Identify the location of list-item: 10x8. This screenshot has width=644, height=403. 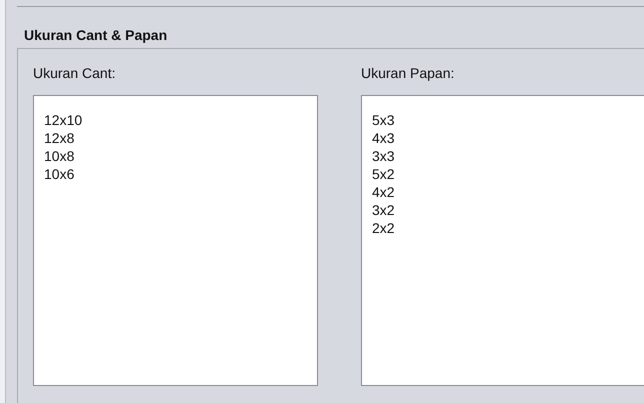
(180, 156).